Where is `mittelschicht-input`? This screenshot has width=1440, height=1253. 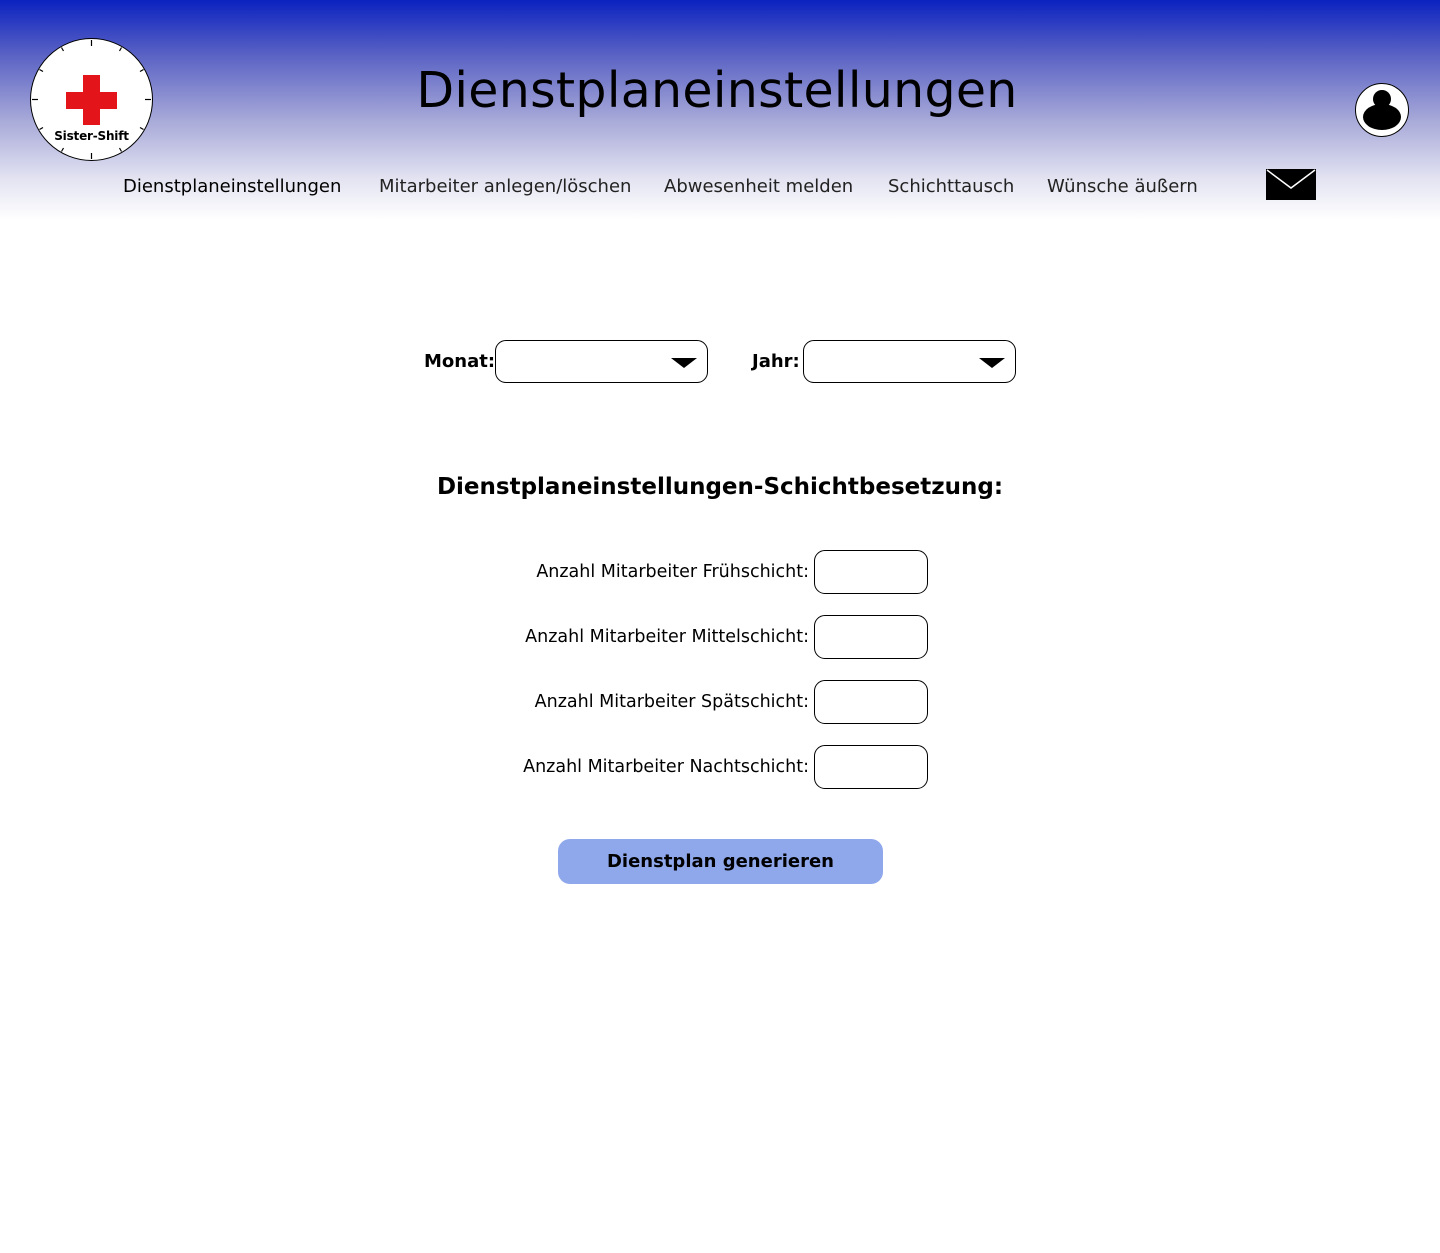 mittelschicht-input is located at coordinates (871, 637).